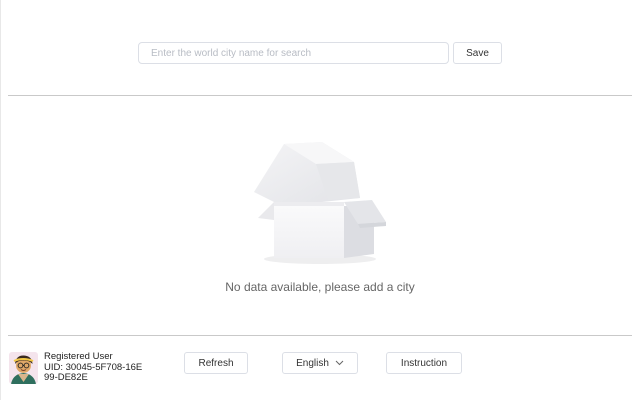 Image resolution: width=640 pixels, height=400 pixels. I want to click on user-title: Registered User, so click(78, 356).